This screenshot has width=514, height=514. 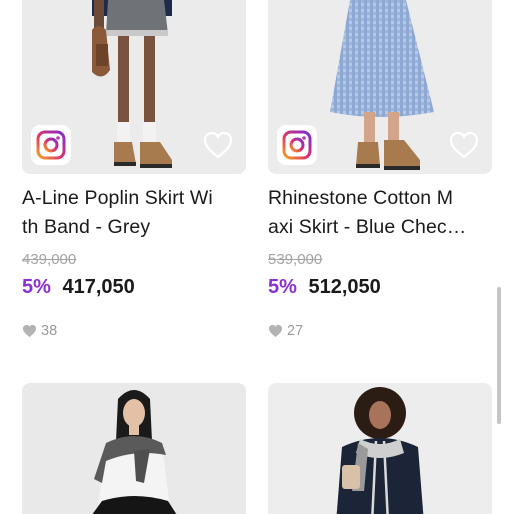 I want to click on product-name: A-Line Poplin Skirt Wi th Band - Grey, so click(x=134, y=213).